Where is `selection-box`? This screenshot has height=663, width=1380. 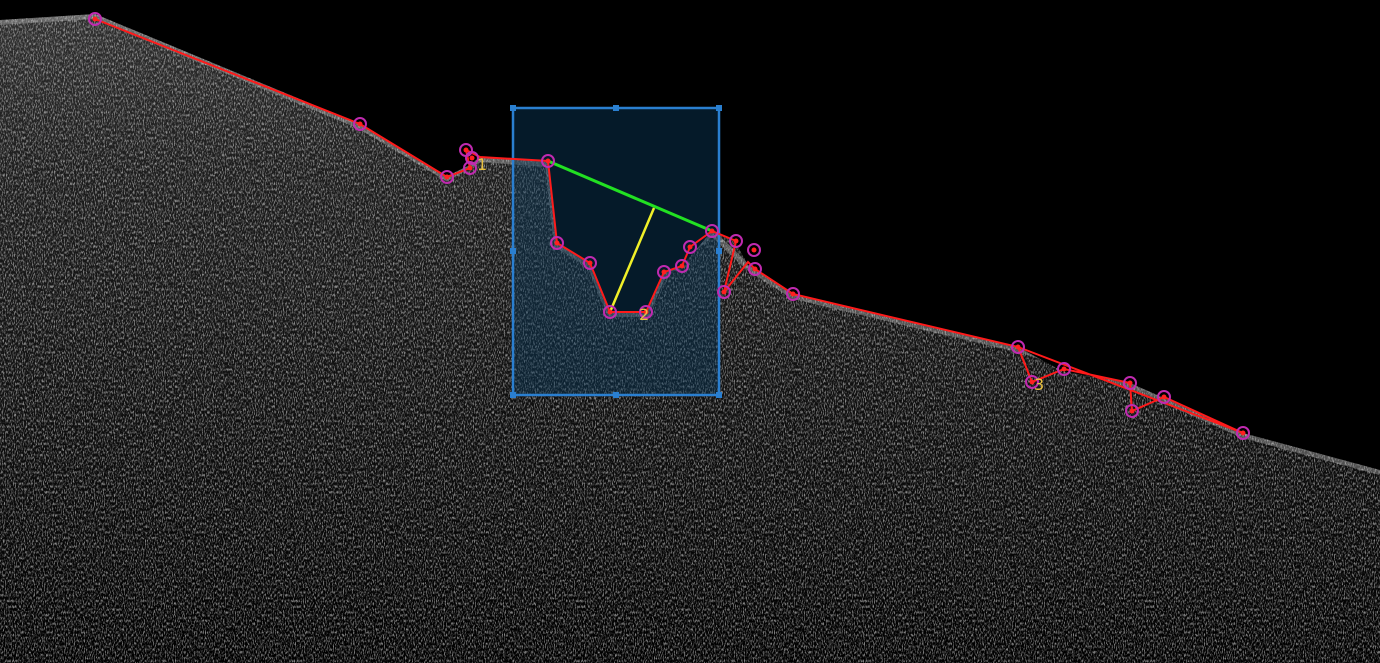
selection-box is located at coordinates (616, 251).